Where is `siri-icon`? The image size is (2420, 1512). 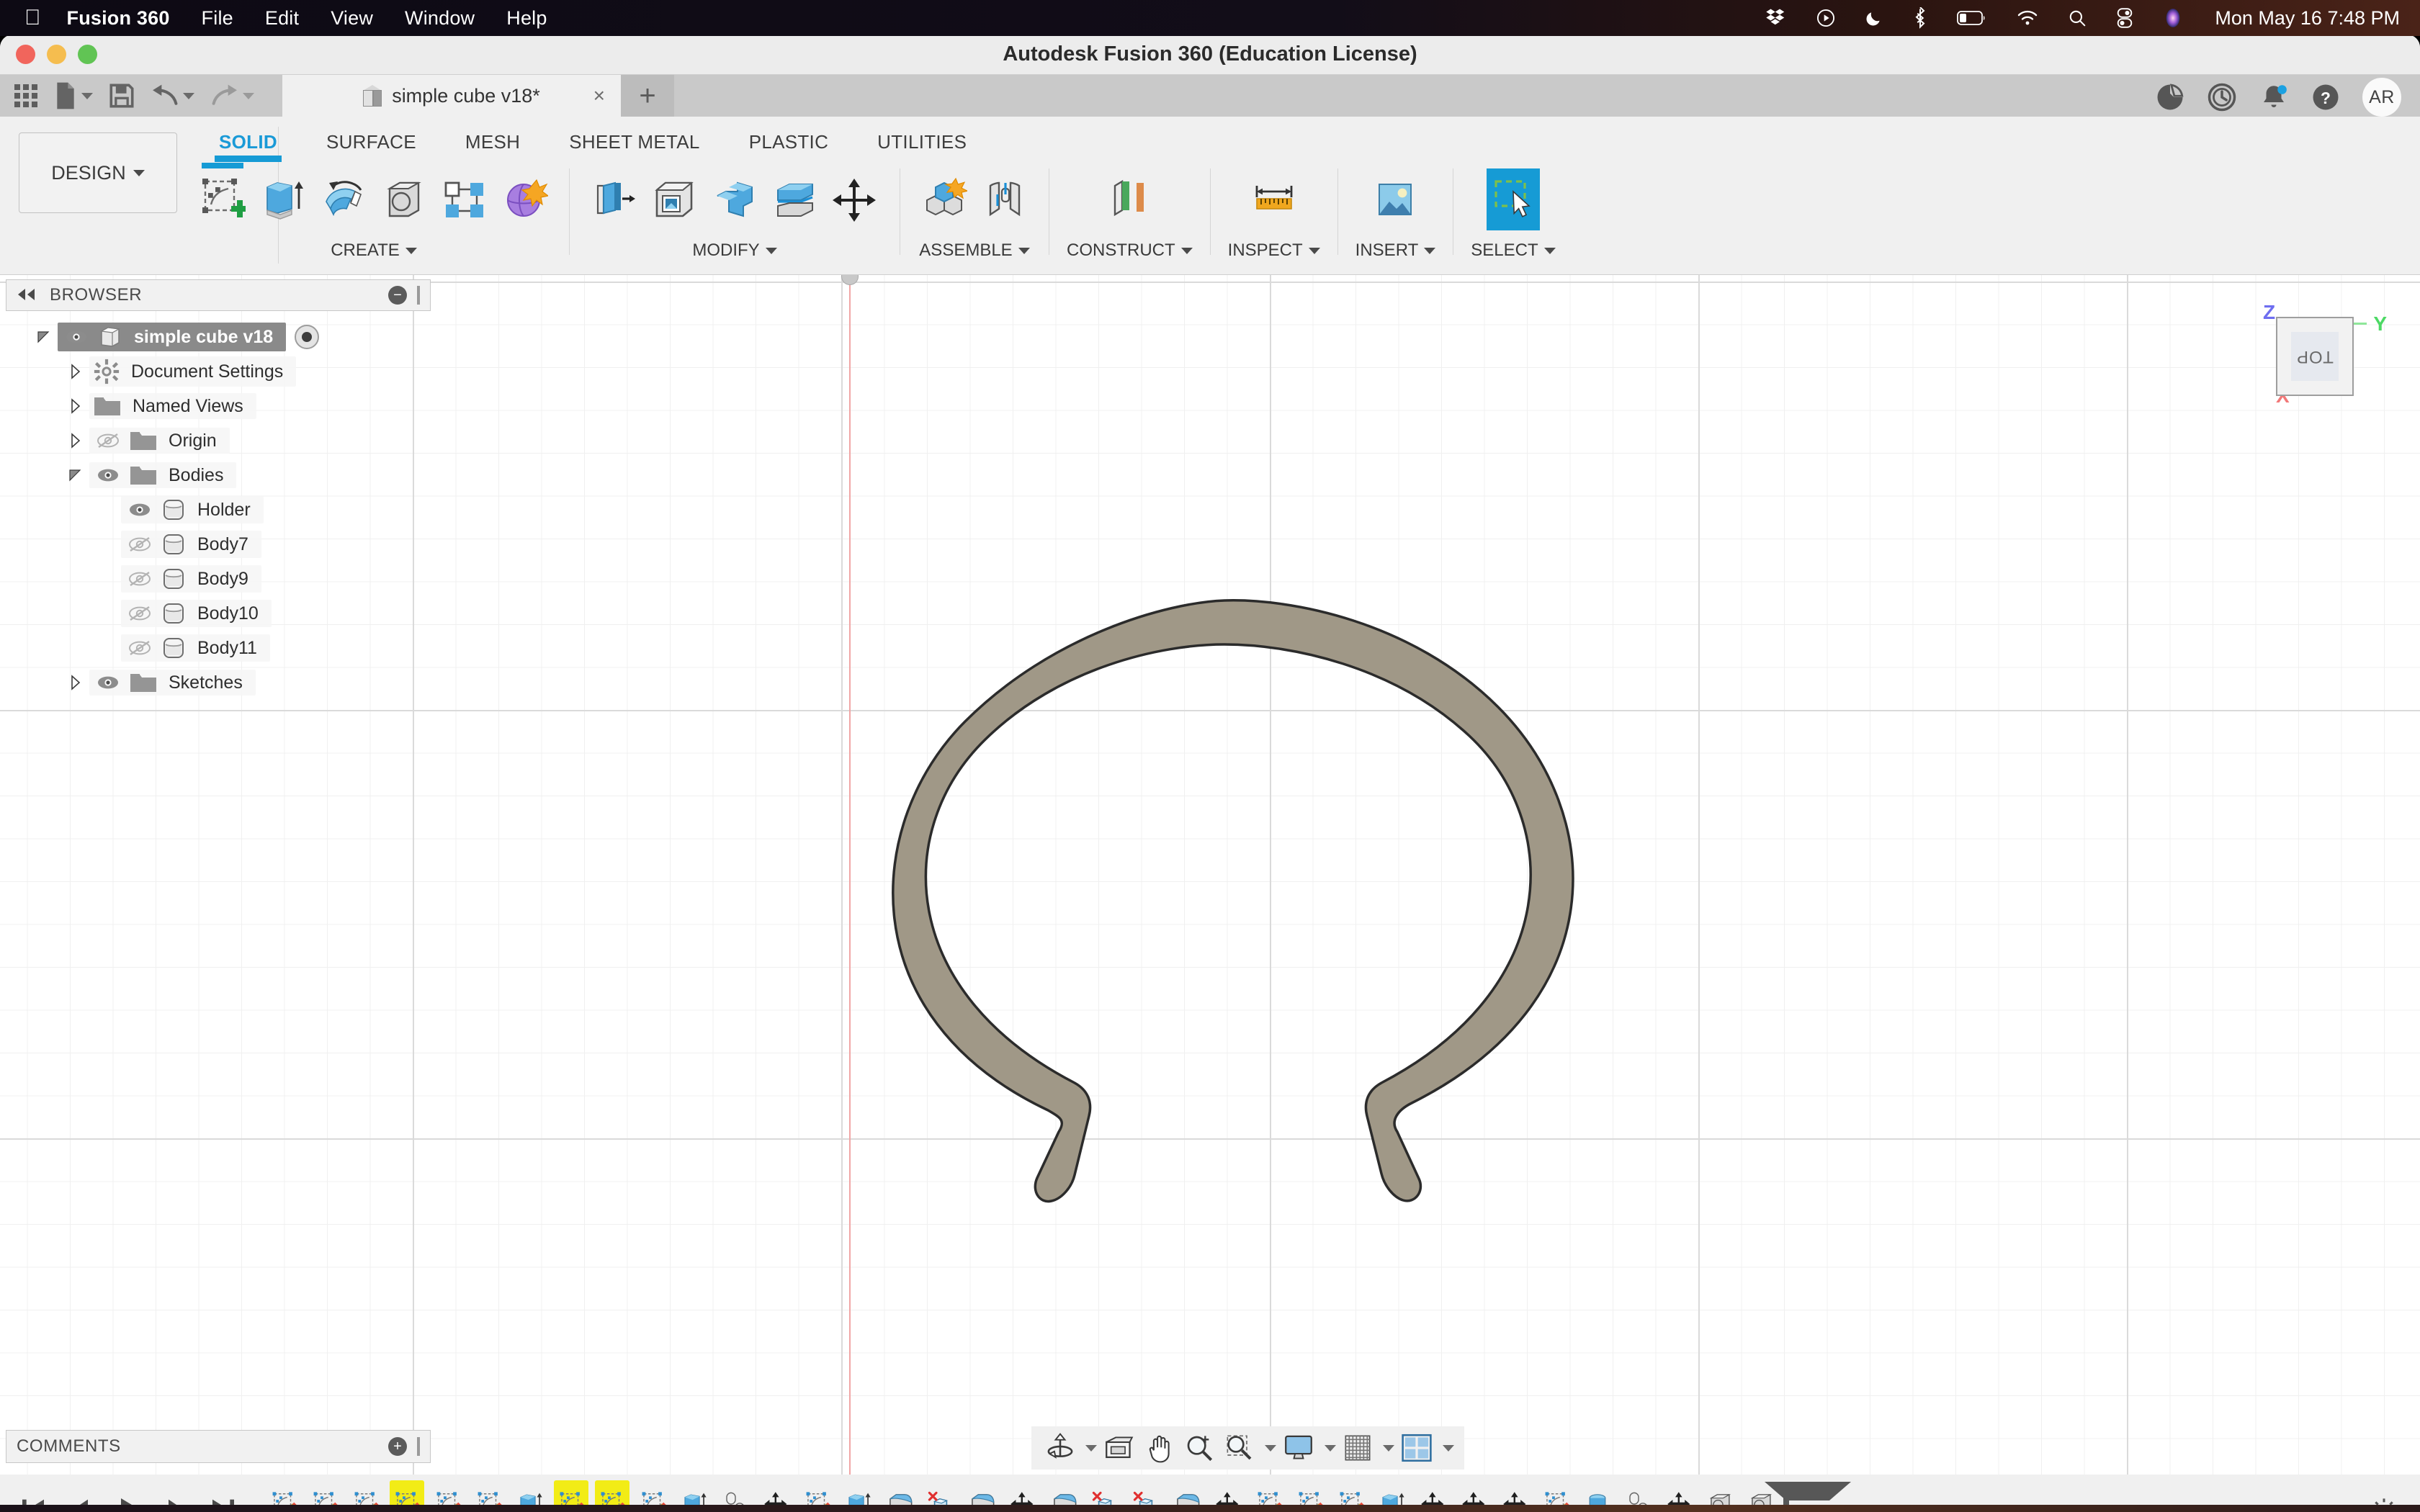 siri-icon is located at coordinates (2173, 18).